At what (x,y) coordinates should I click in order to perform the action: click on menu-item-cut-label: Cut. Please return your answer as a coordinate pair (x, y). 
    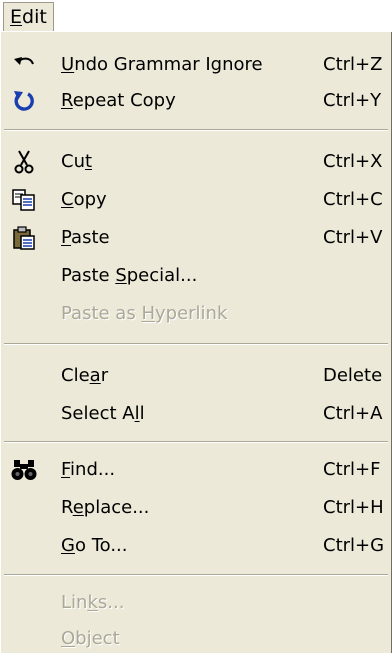
    Looking at the image, I should click on (76, 162).